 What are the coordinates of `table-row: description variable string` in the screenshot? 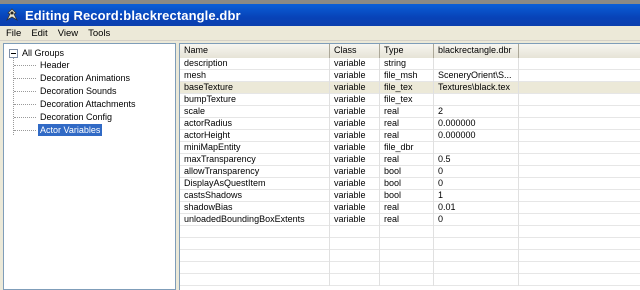 It's located at (410, 64).